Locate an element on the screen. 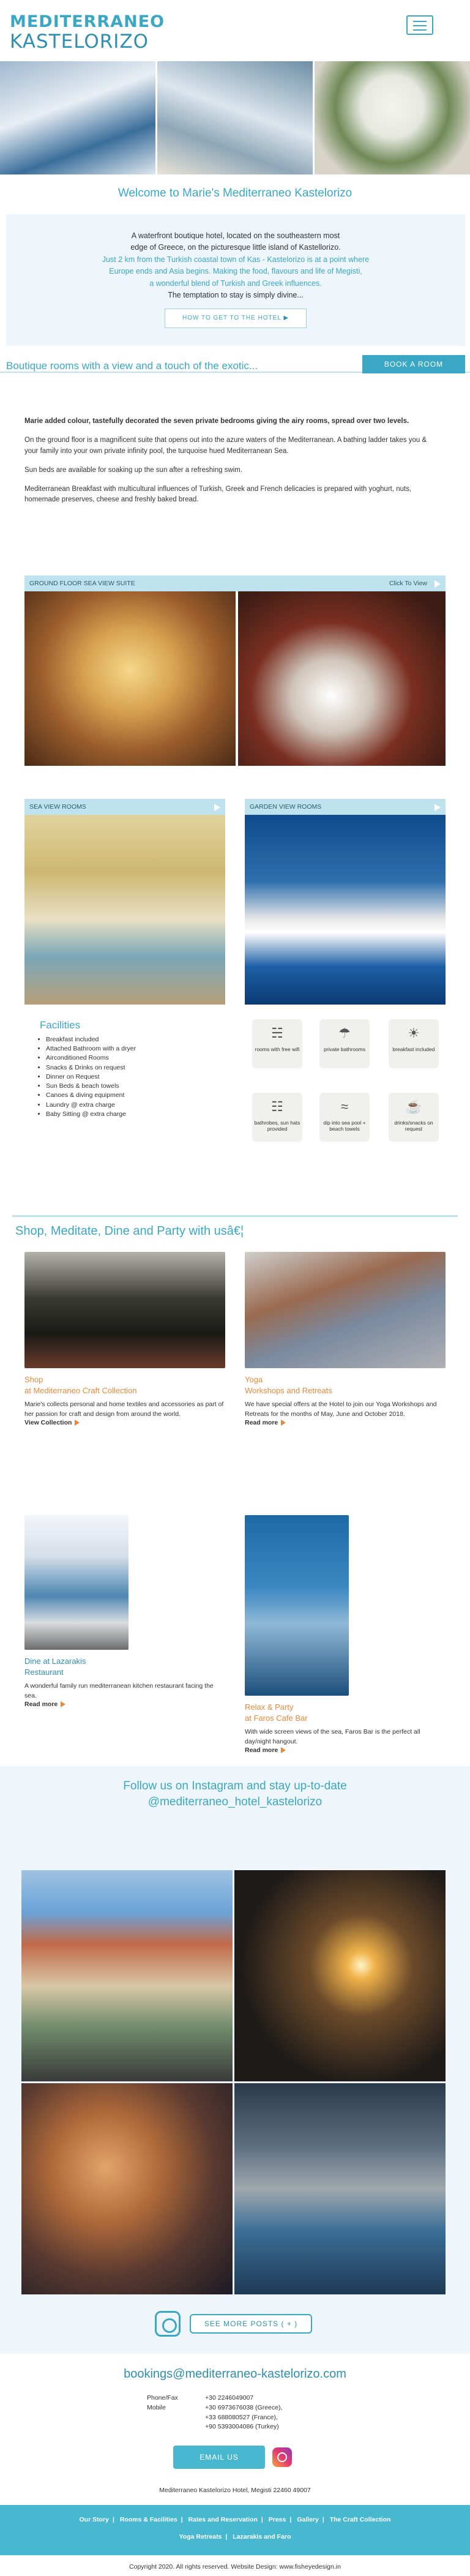  menu-toggle-button is located at coordinates (419, 25).